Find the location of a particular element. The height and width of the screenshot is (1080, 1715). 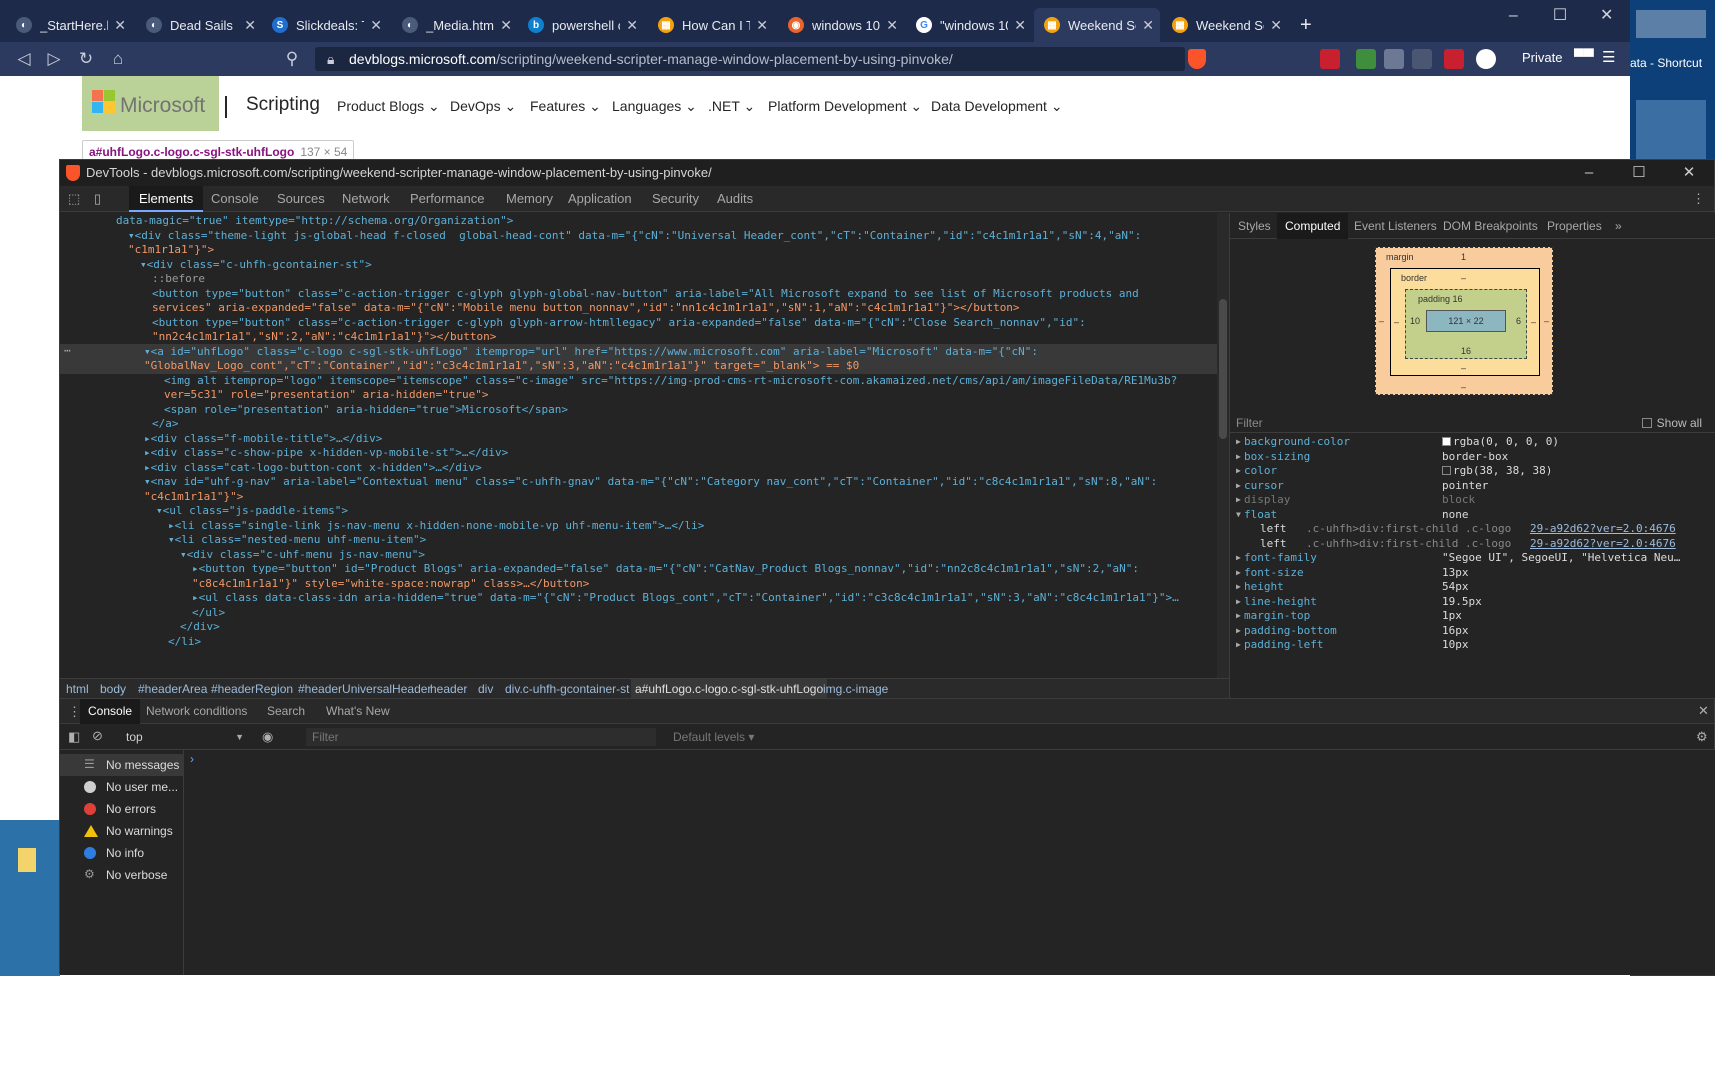

computed-property: ▶ line-height 19.5px is located at coordinates (1472, 602).